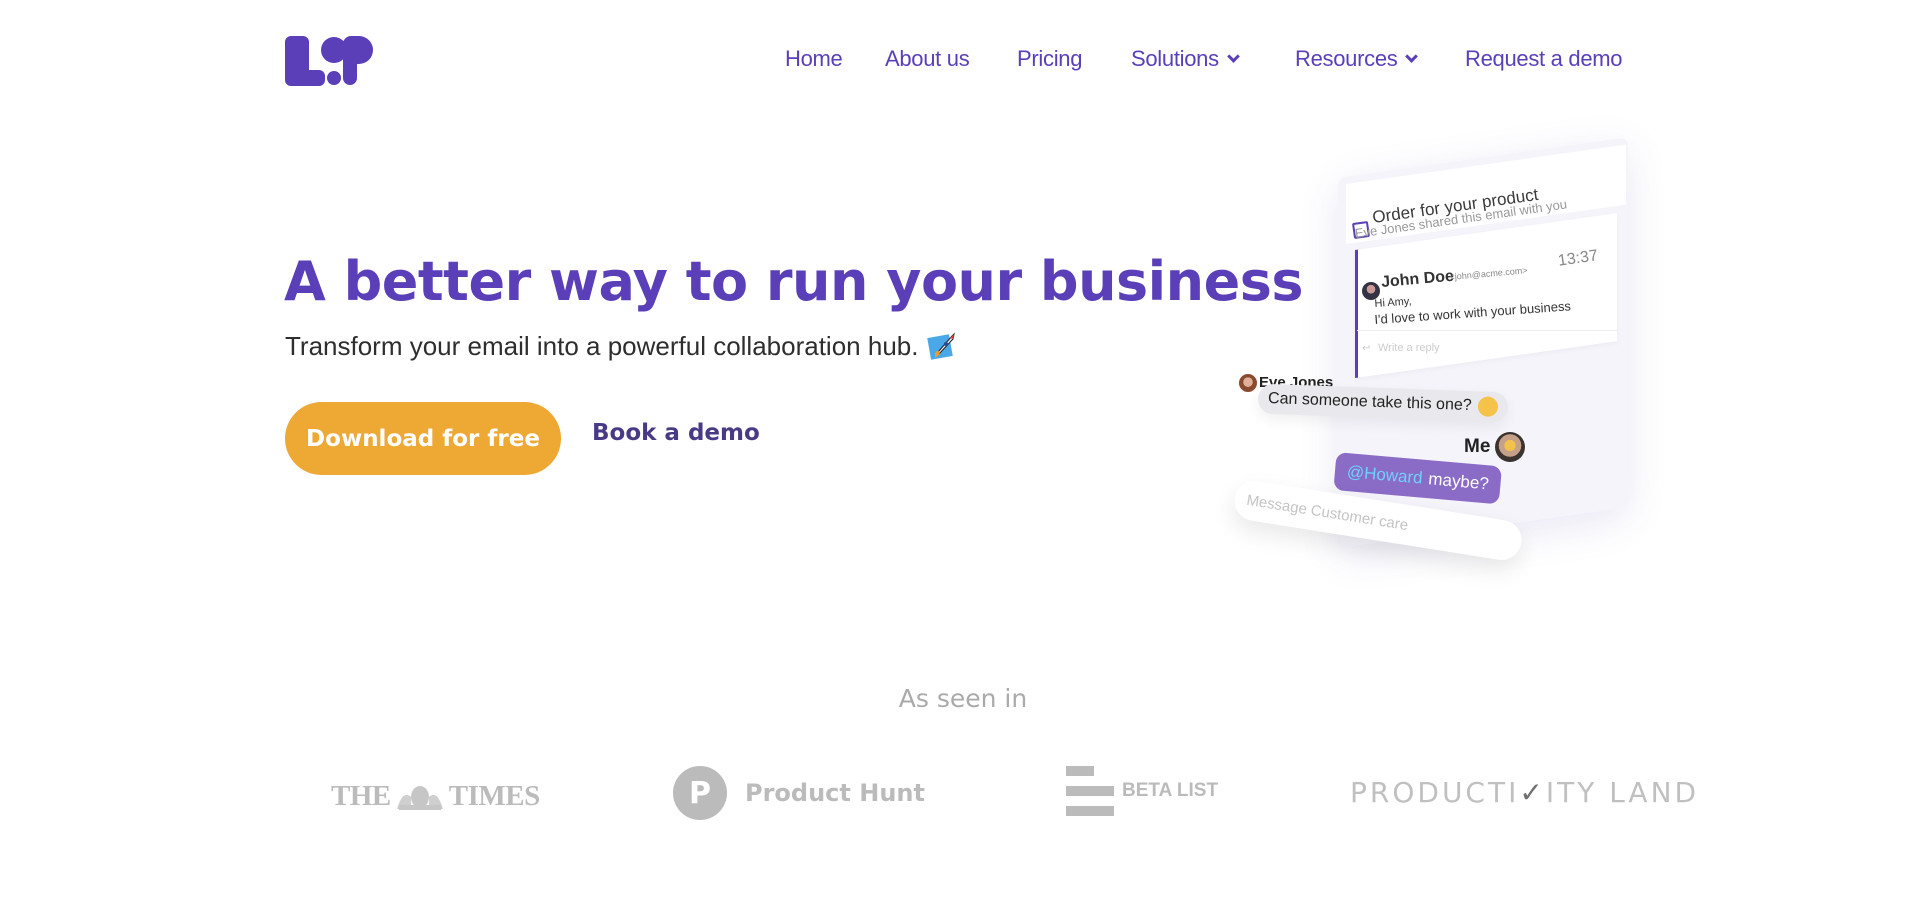 This screenshot has height=903, width=1920. Describe the element at coordinates (494, 796) in the screenshot. I see `times-right-text: TIMES` at that location.